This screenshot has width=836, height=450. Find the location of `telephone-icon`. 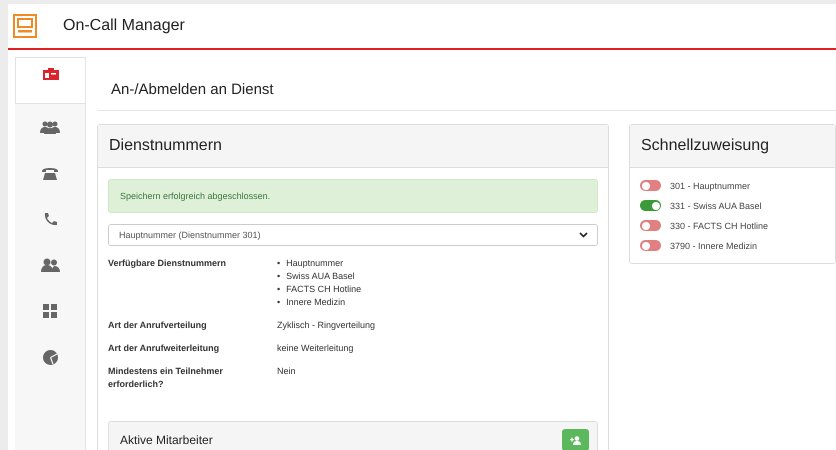

telephone-icon is located at coordinates (50, 173).